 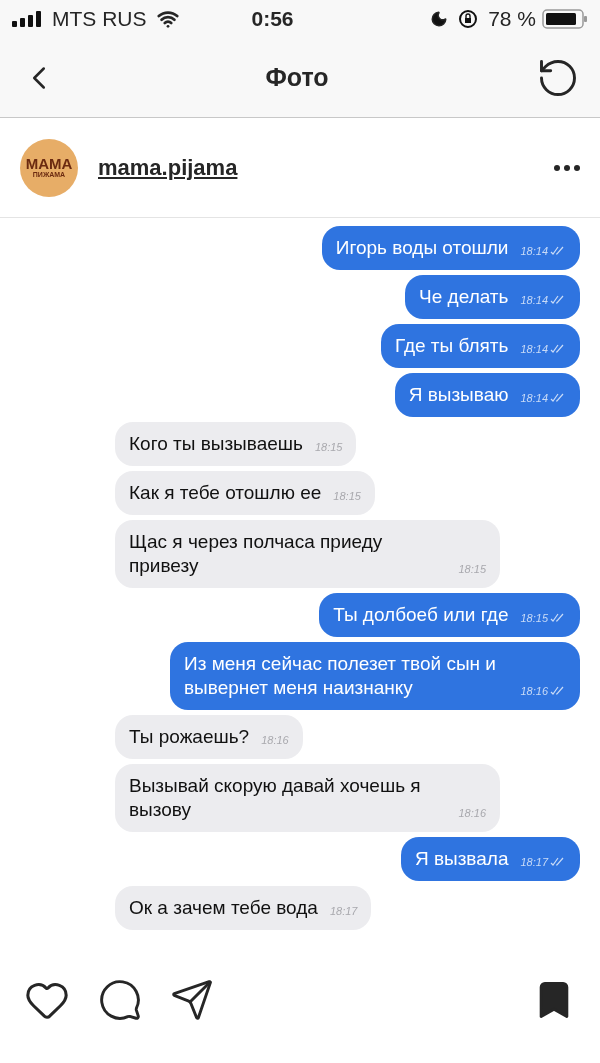 I want to click on message-text: Кого ты вызываешь, so click(x=216, y=444).